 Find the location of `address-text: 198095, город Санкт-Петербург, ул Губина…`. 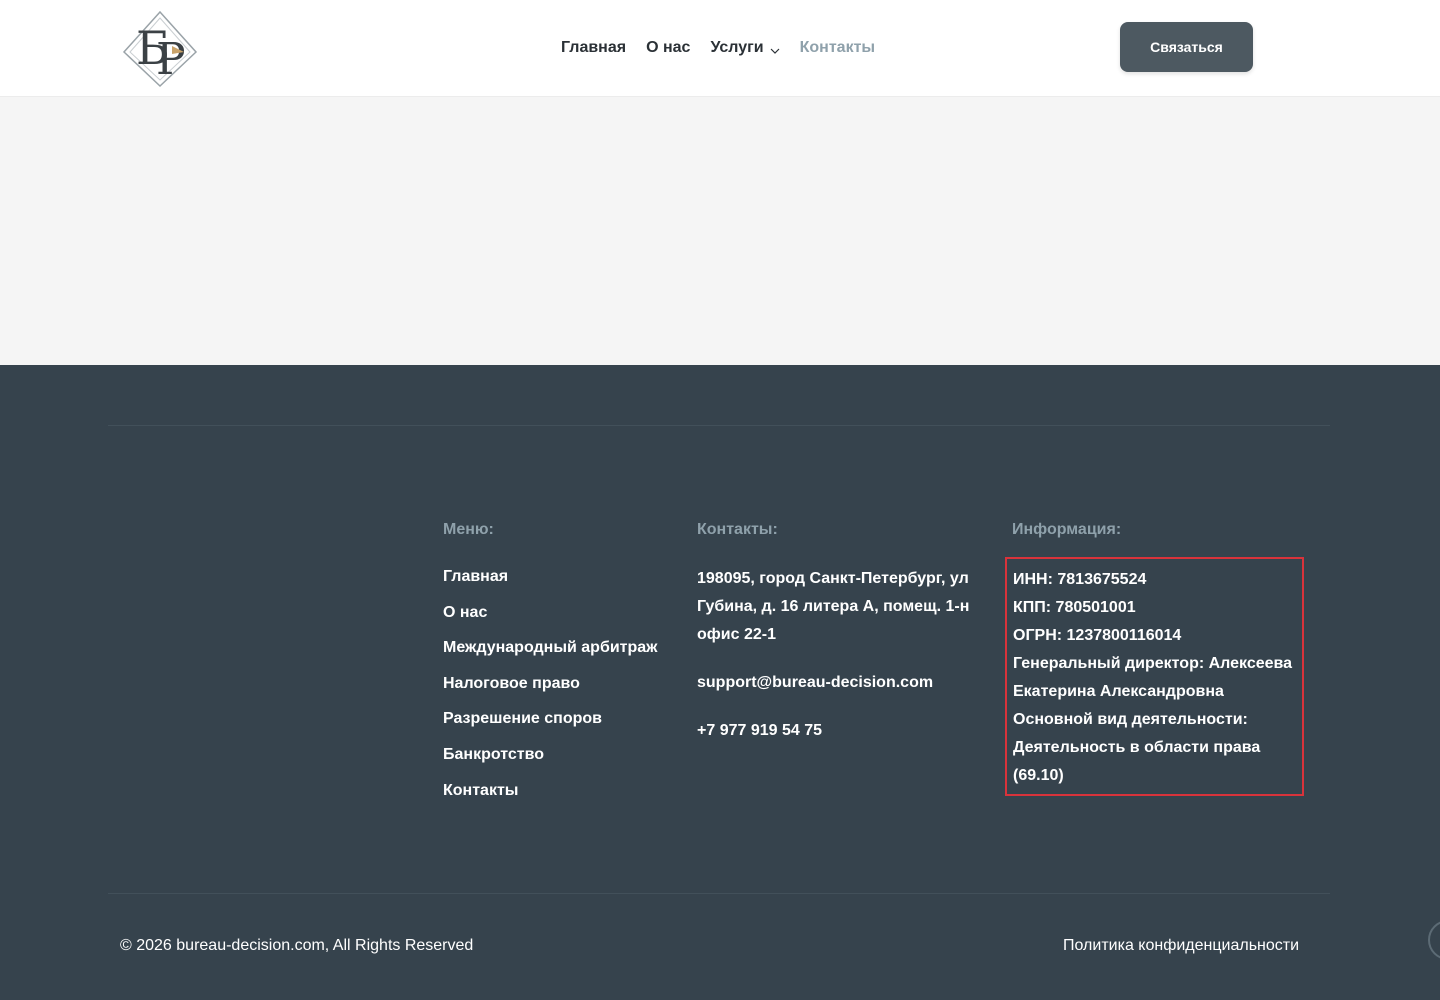

address-text: 198095, город Санкт-Петербург, ул Губина… is located at coordinates (833, 606).